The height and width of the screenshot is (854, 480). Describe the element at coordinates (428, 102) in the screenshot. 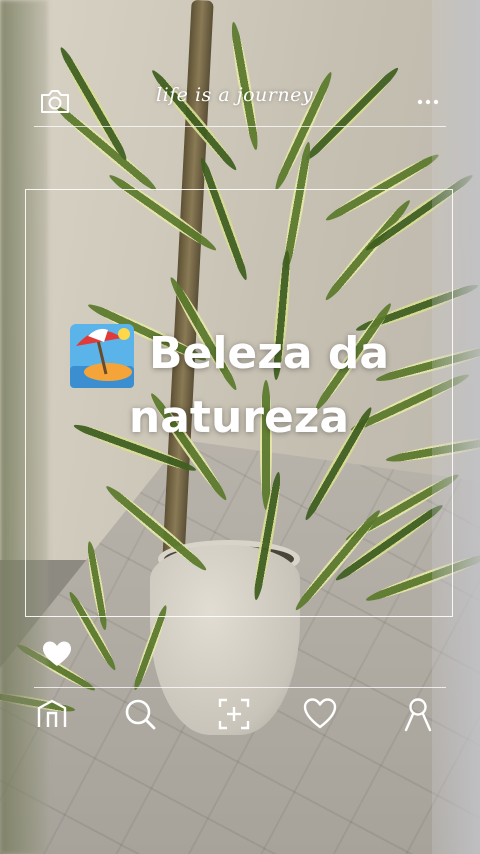

I see `more-dots-icon` at that location.